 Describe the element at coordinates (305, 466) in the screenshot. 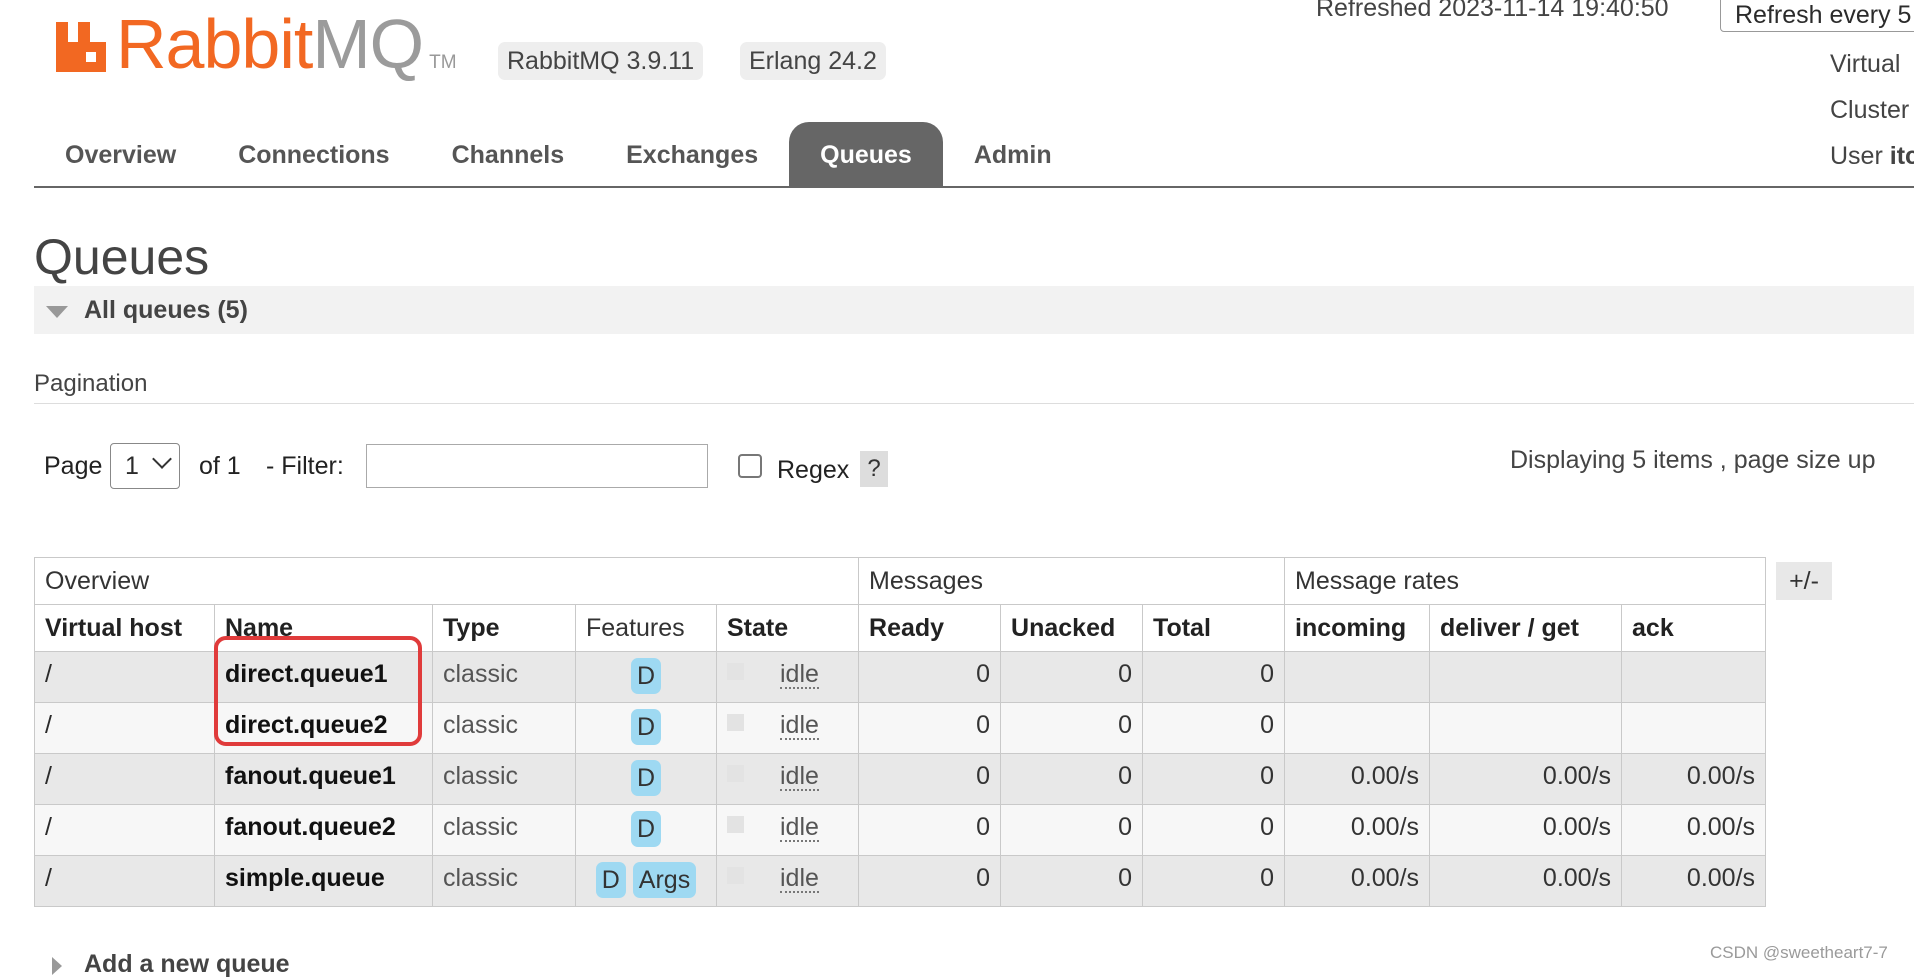

I see `filter-label: - Filter:` at that location.